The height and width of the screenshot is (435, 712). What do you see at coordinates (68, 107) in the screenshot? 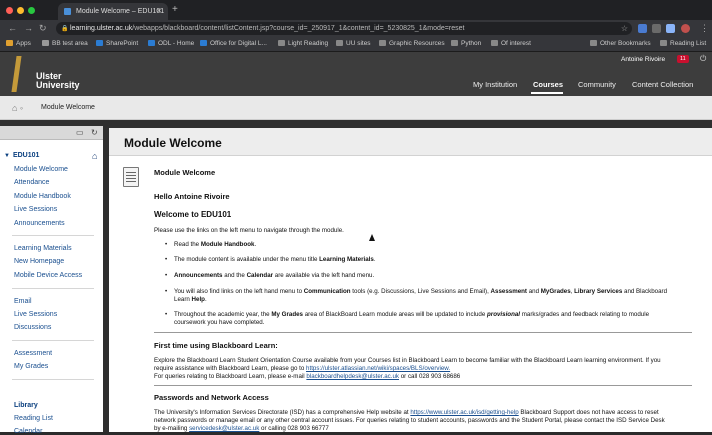
I see `breadcrumb-current: Module Welcome` at bounding box center [68, 107].